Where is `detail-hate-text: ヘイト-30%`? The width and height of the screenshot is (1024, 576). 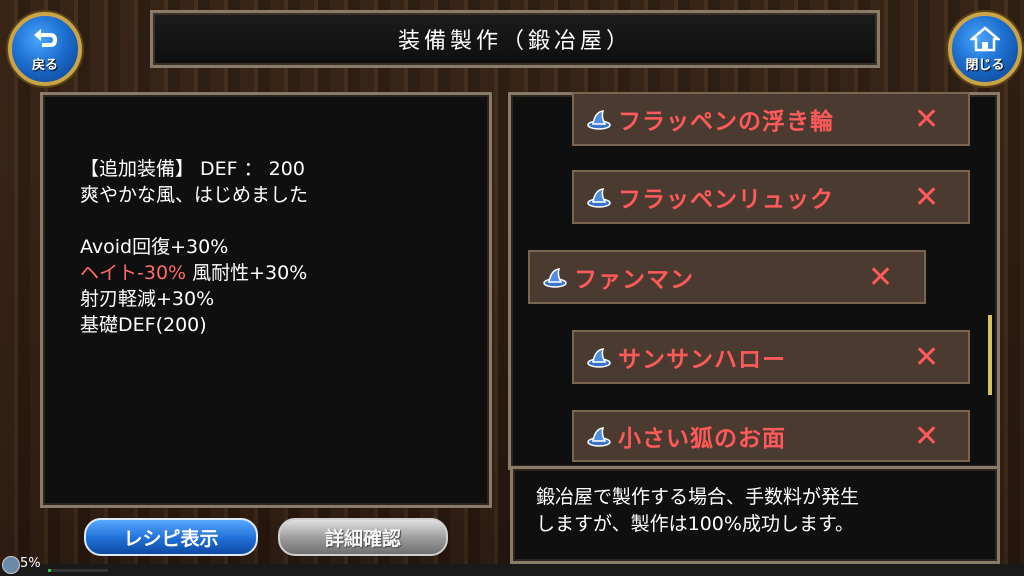 detail-hate-text: ヘイト-30% is located at coordinates (133, 273).